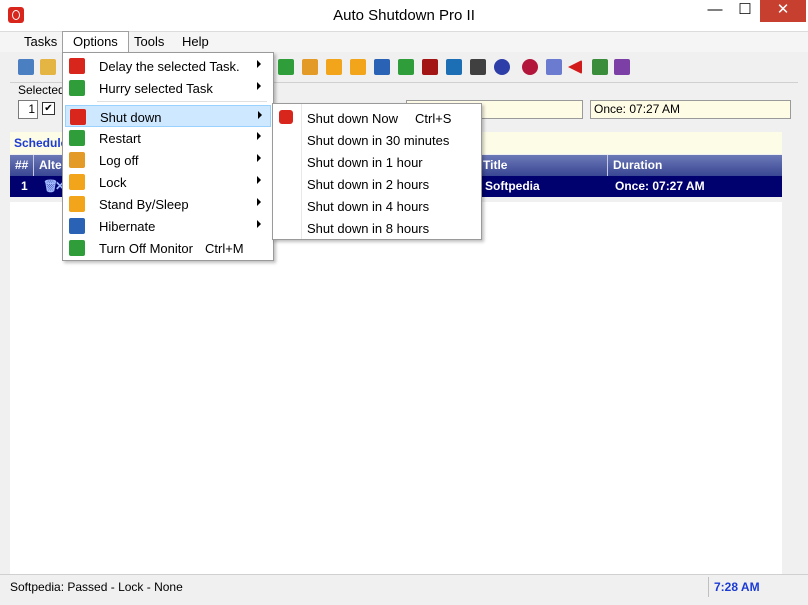 Image resolution: width=808 pixels, height=605 pixels. Describe the element at coordinates (600, 67) in the screenshot. I see `tasks-tool-icon` at that location.